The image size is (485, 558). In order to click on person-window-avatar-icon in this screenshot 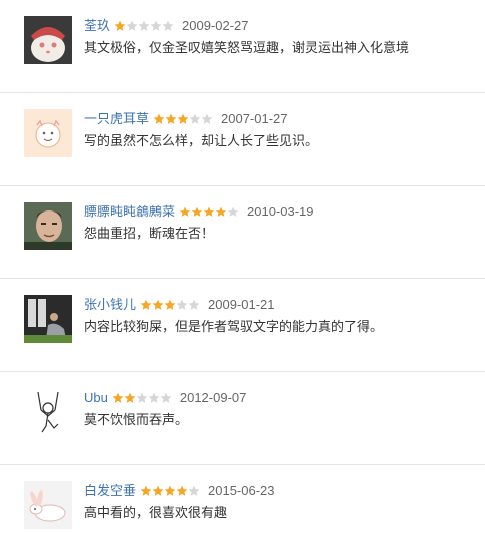, I will do `click(48, 319)`.